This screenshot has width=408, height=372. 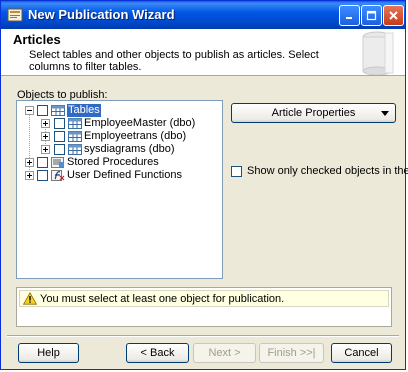 I want to click on function-icon, so click(x=58, y=175).